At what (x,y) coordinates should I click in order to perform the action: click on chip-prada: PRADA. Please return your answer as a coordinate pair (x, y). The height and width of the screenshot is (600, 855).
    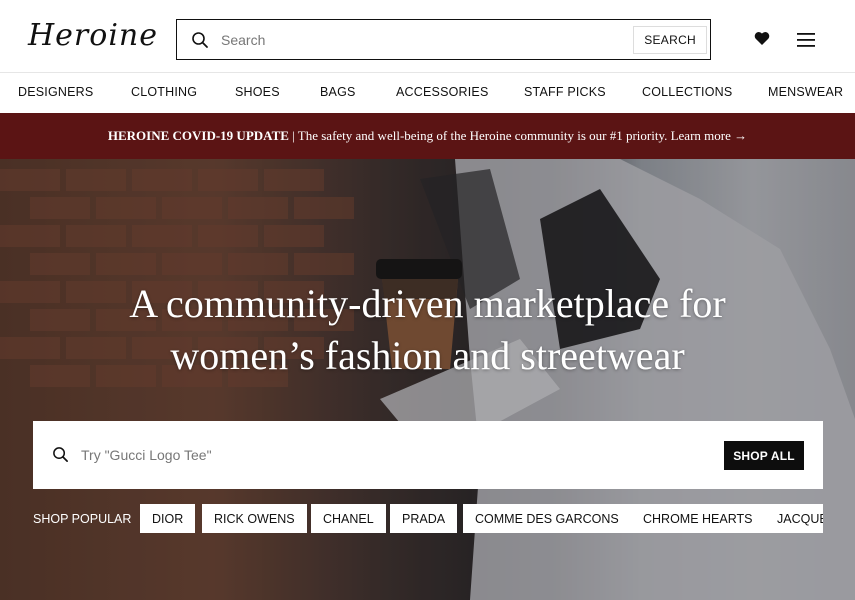
    Looking at the image, I should click on (424, 518).